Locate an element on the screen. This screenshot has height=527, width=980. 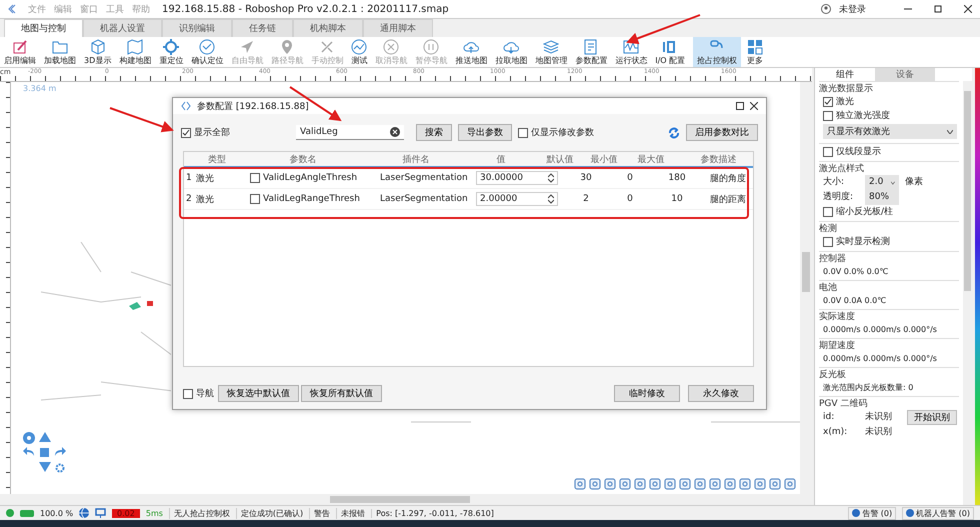
toolbar-button: 3D显示 is located at coordinates (98, 52).